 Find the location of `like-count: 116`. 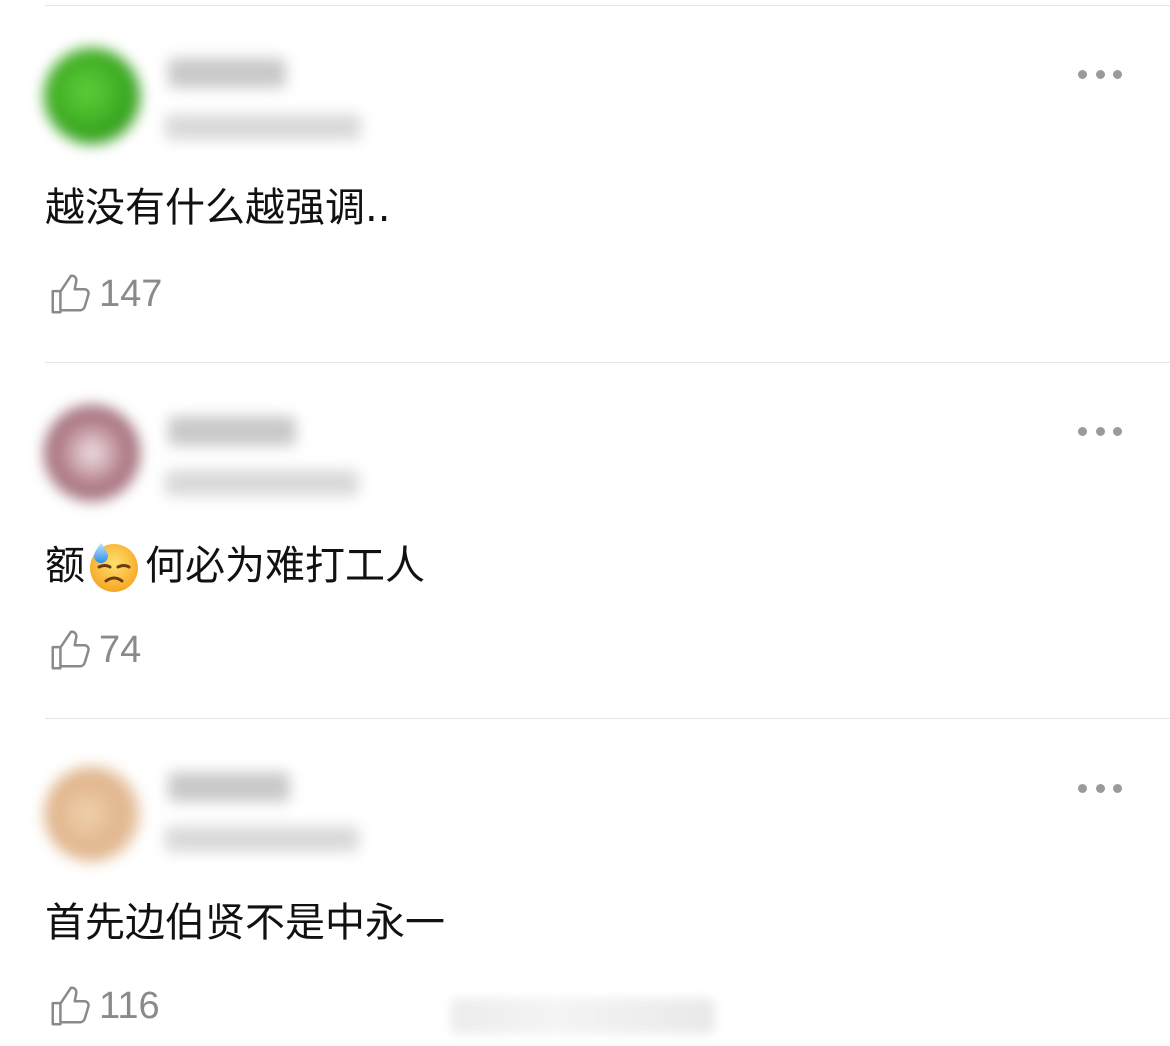

like-count: 116 is located at coordinates (129, 1005).